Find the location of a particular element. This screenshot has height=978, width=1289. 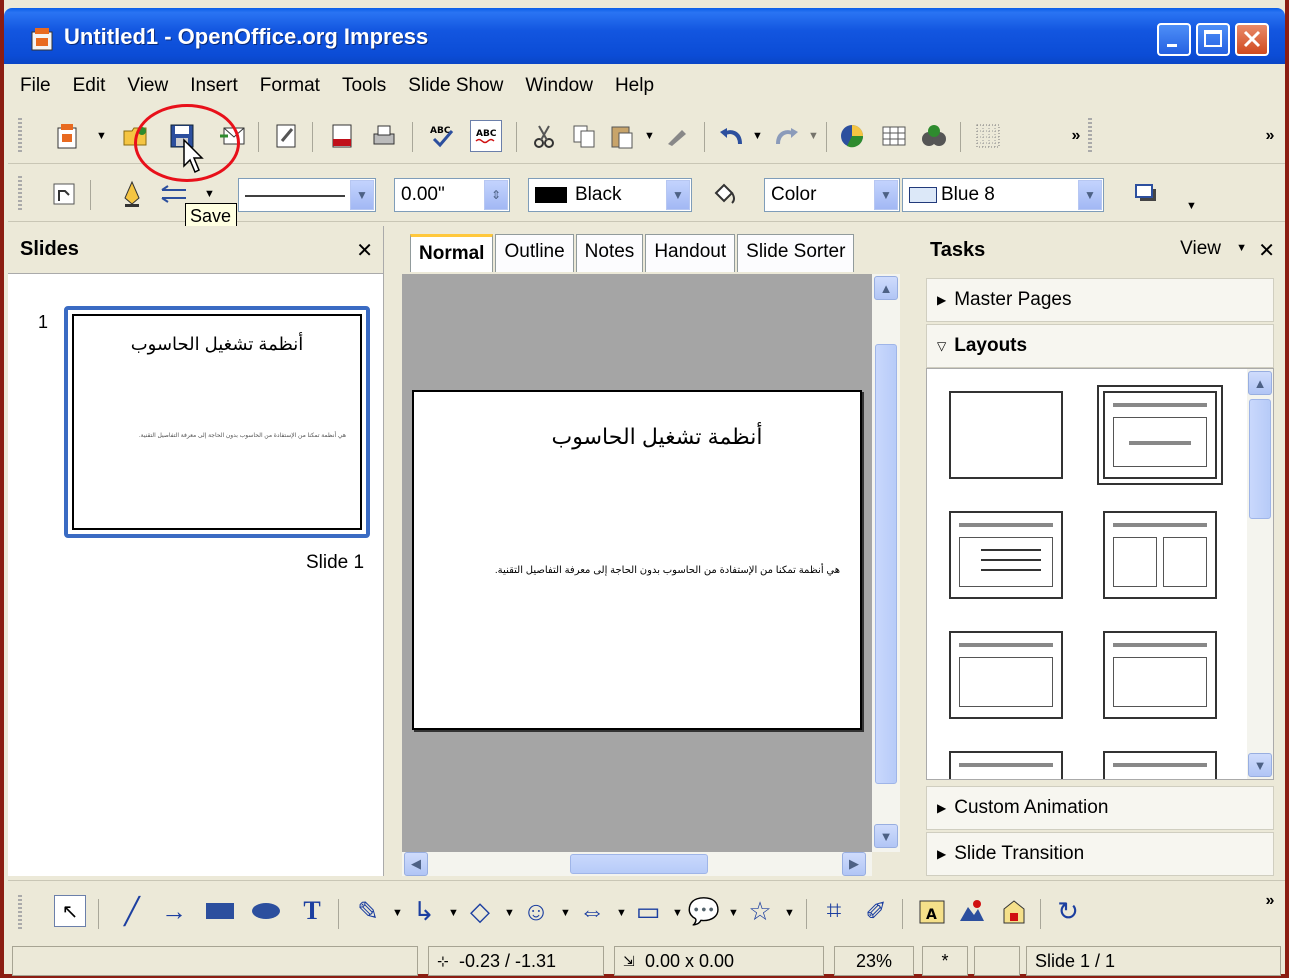

rotate-icon: ↻ is located at coordinates (1068, 911).